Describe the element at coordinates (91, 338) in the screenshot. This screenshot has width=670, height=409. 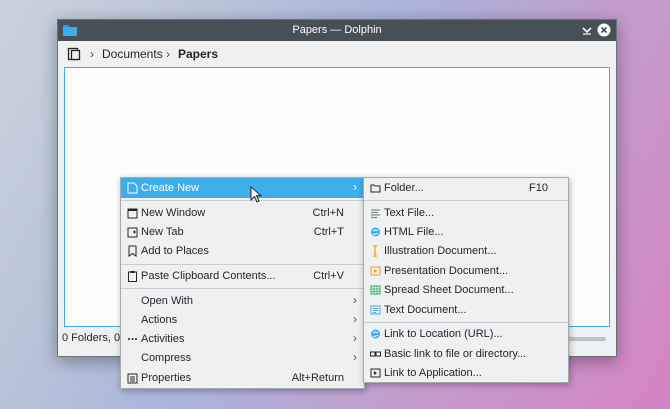
I see `status-bar-text: 0 Folders, 0` at that location.